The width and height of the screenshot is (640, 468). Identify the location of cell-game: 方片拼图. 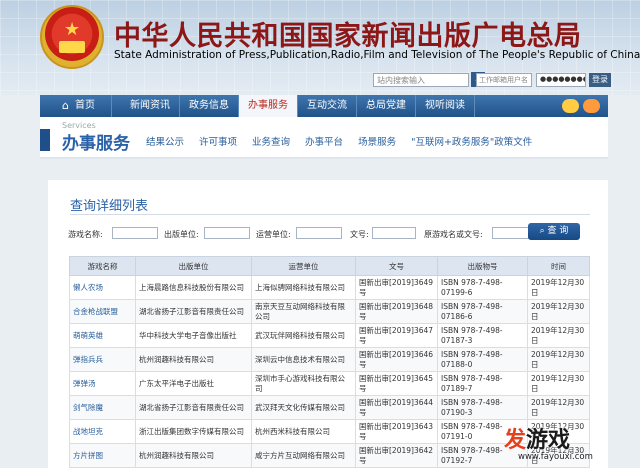
(102, 455).